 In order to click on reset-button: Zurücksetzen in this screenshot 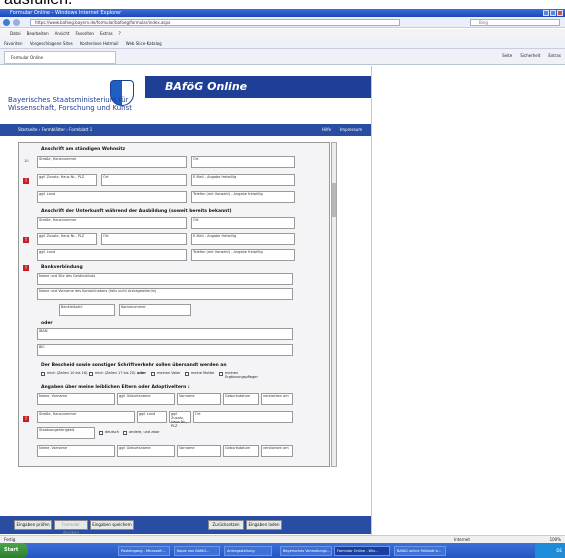, I will do `click(226, 525)`.